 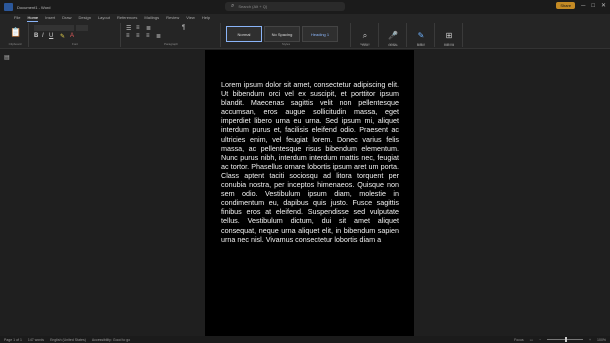 I want to click on accessibility-status: Accessibility: Good to go, so click(x=111, y=340).